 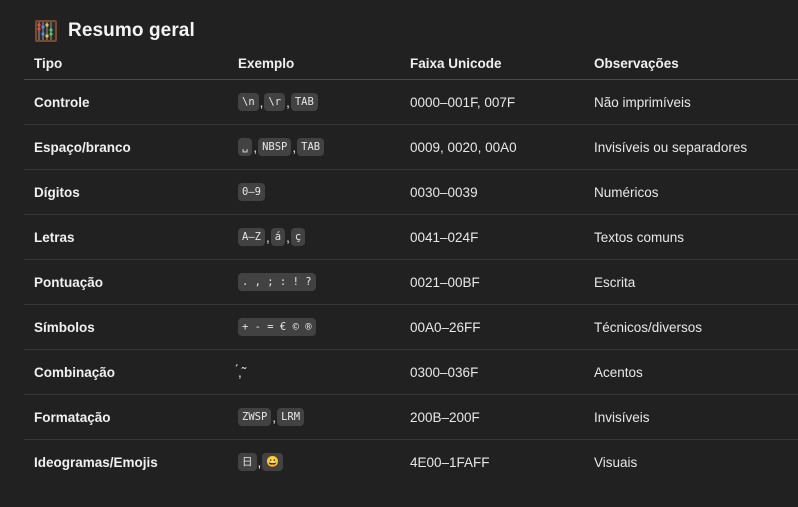 What do you see at coordinates (251, 192) in the screenshot?
I see `inline-code: 0–9` at bounding box center [251, 192].